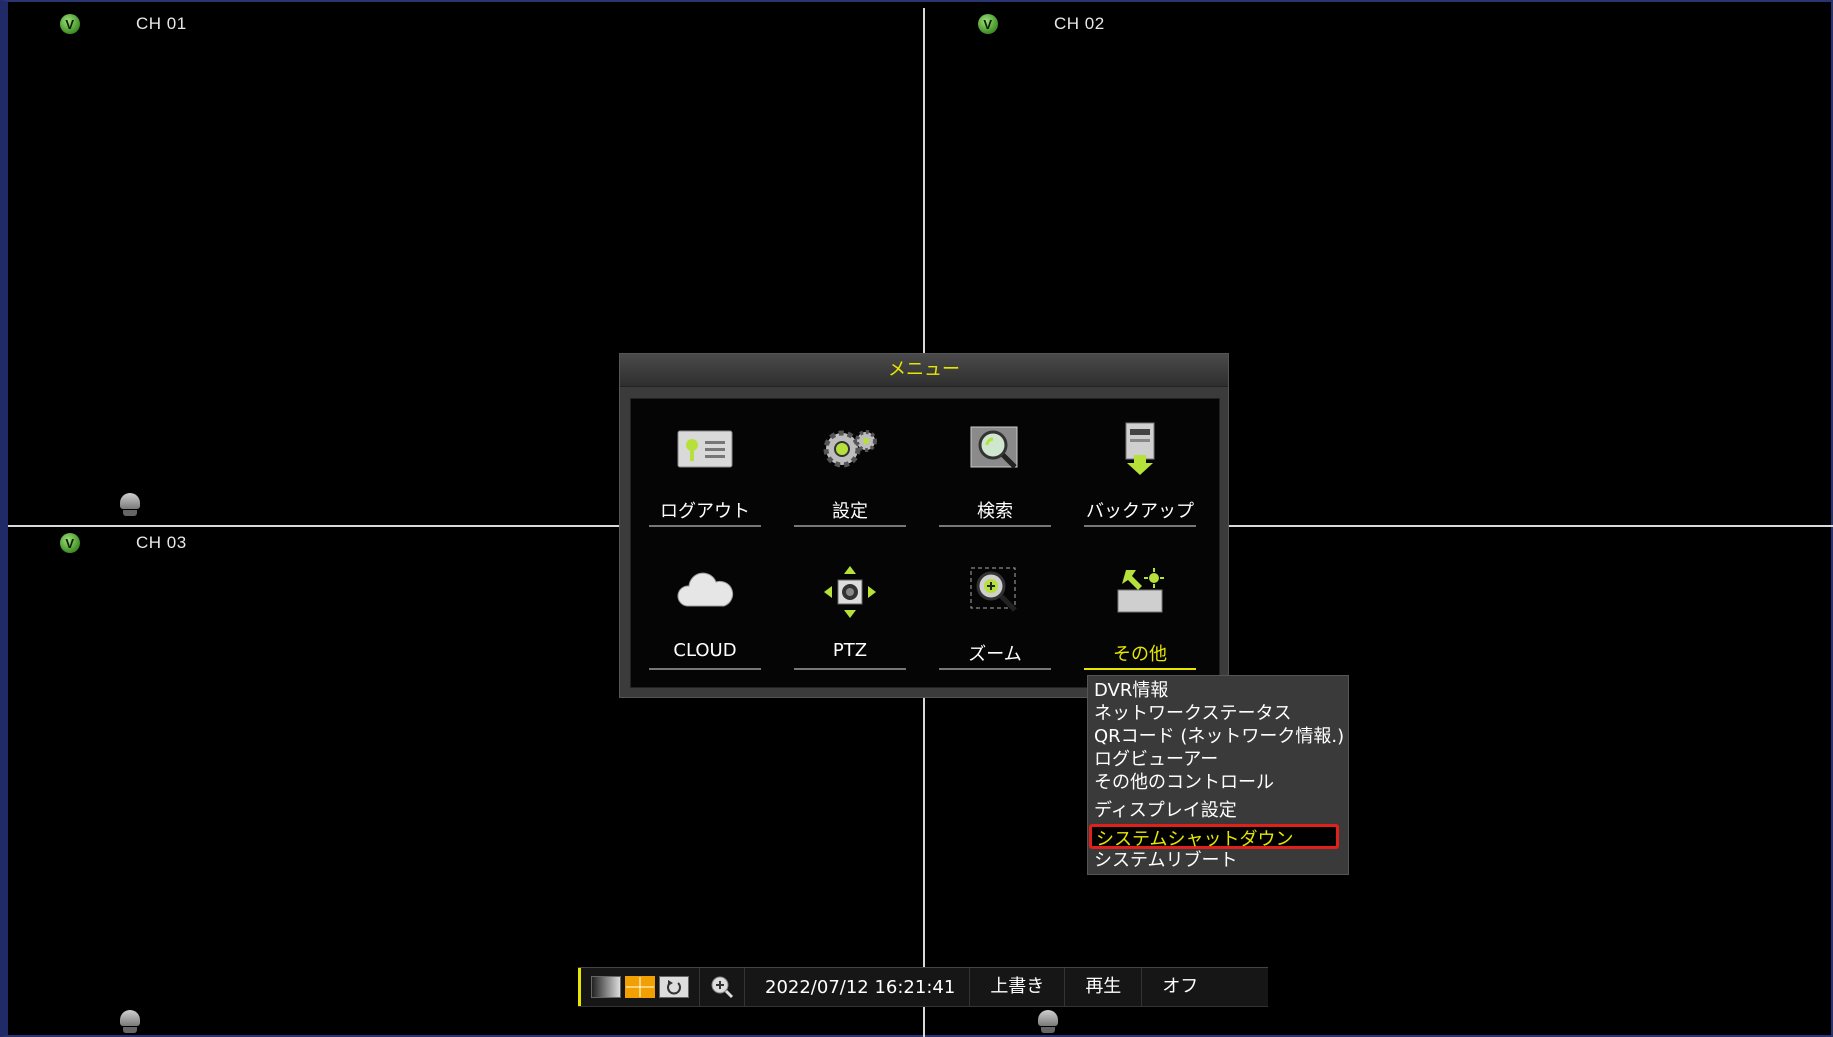 This screenshot has width=1833, height=1037. I want to click on menu-item-label: 検索, so click(995, 511).